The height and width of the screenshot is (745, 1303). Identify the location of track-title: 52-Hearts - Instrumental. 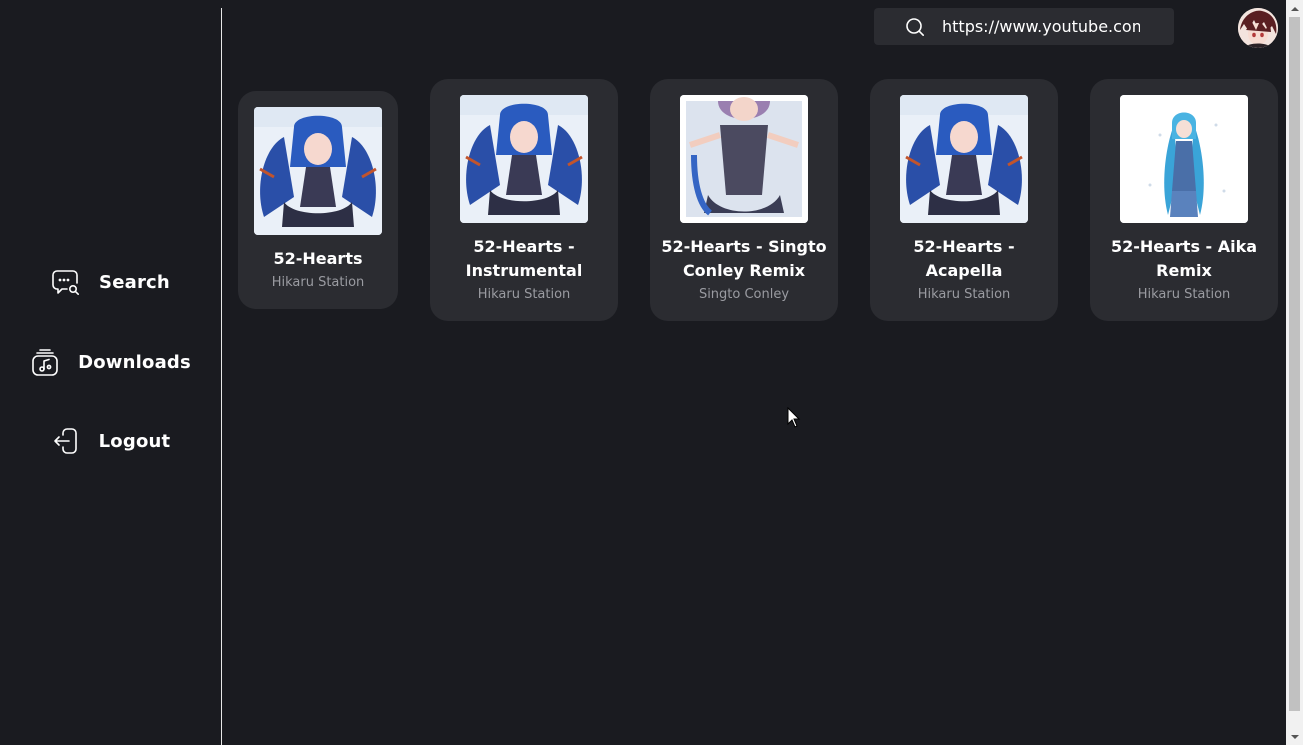
(524, 258).